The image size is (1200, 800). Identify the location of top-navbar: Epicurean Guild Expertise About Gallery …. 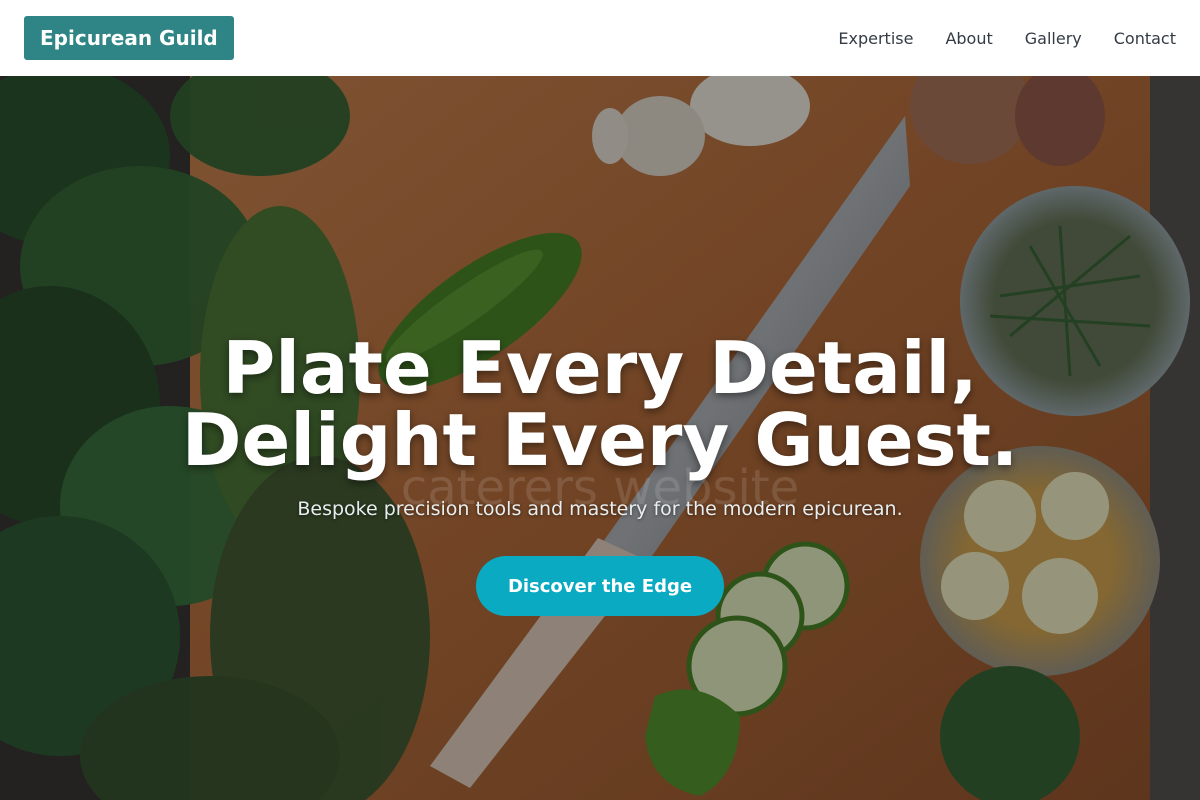
(600, 38).